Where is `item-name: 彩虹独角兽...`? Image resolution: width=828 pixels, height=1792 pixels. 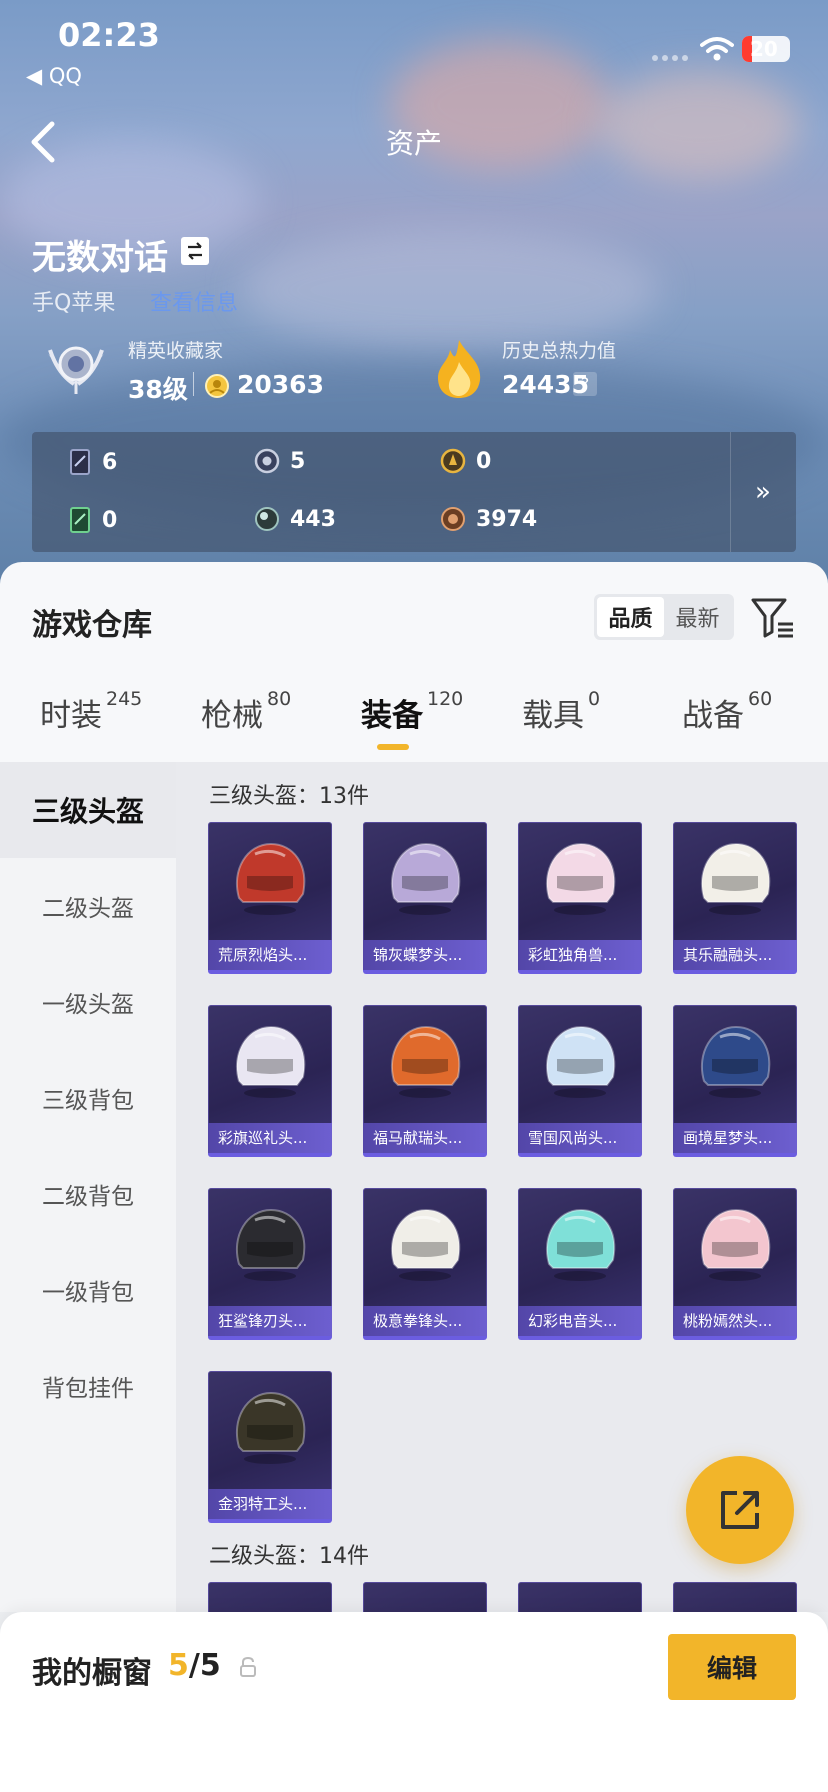 item-name: 彩虹独角兽... is located at coordinates (580, 955).